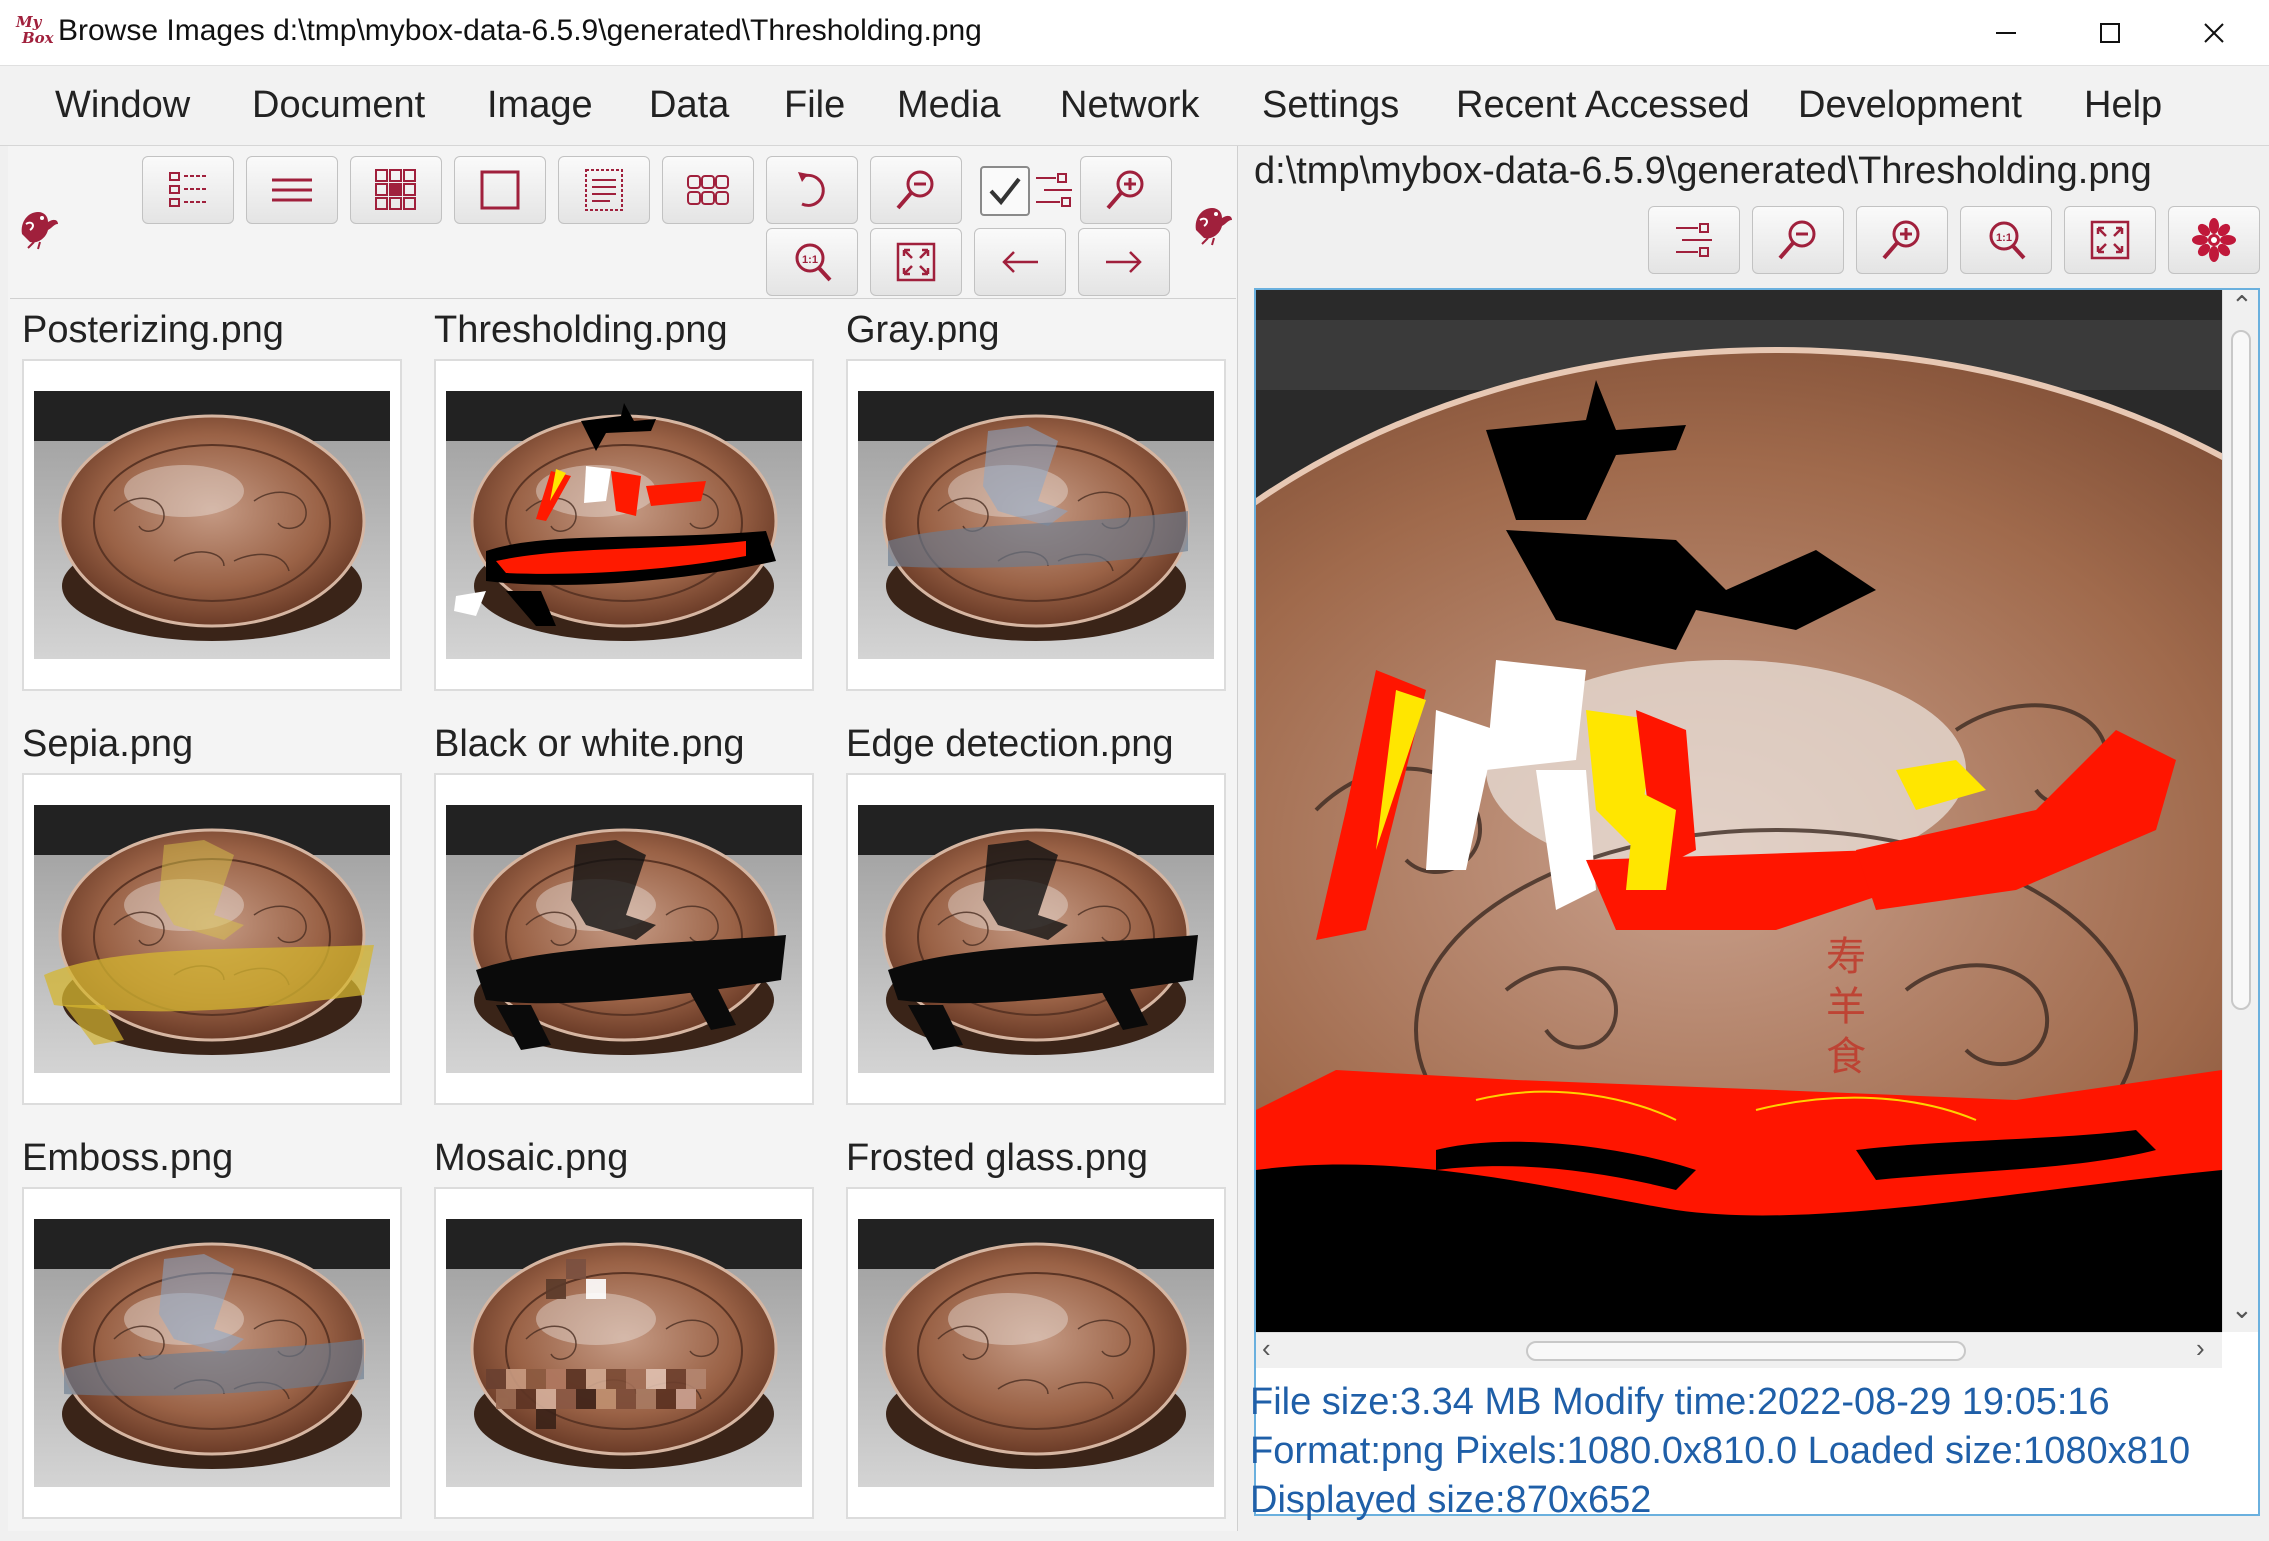 The image size is (2269, 1541). What do you see at coordinates (916, 190) in the screenshot?
I see `zoom-out-button` at bounding box center [916, 190].